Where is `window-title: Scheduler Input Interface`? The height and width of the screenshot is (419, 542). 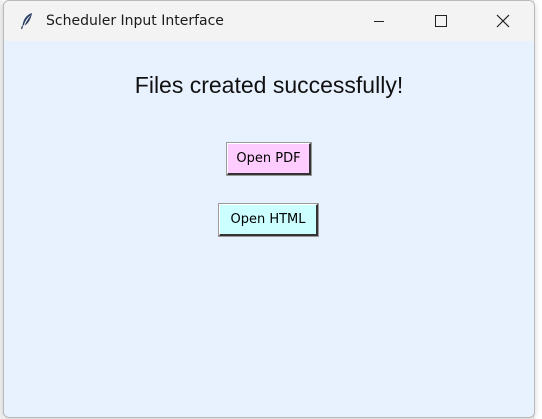
window-title: Scheduler Input Interface is located at coordinates (135, 21).